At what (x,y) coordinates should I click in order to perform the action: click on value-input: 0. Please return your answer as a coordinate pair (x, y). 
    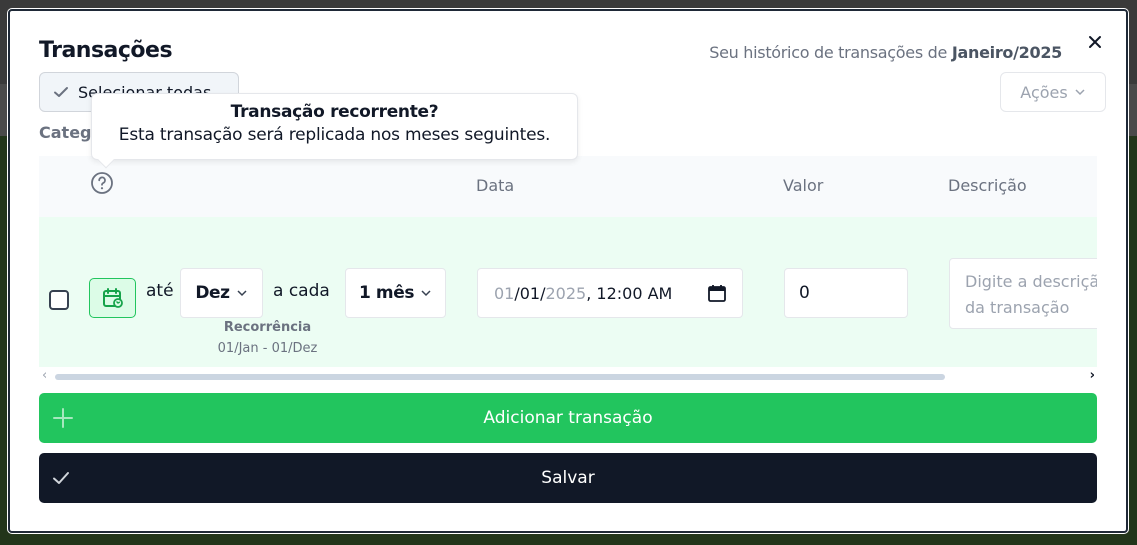
    Looking at the image, I should click on (846, 293).